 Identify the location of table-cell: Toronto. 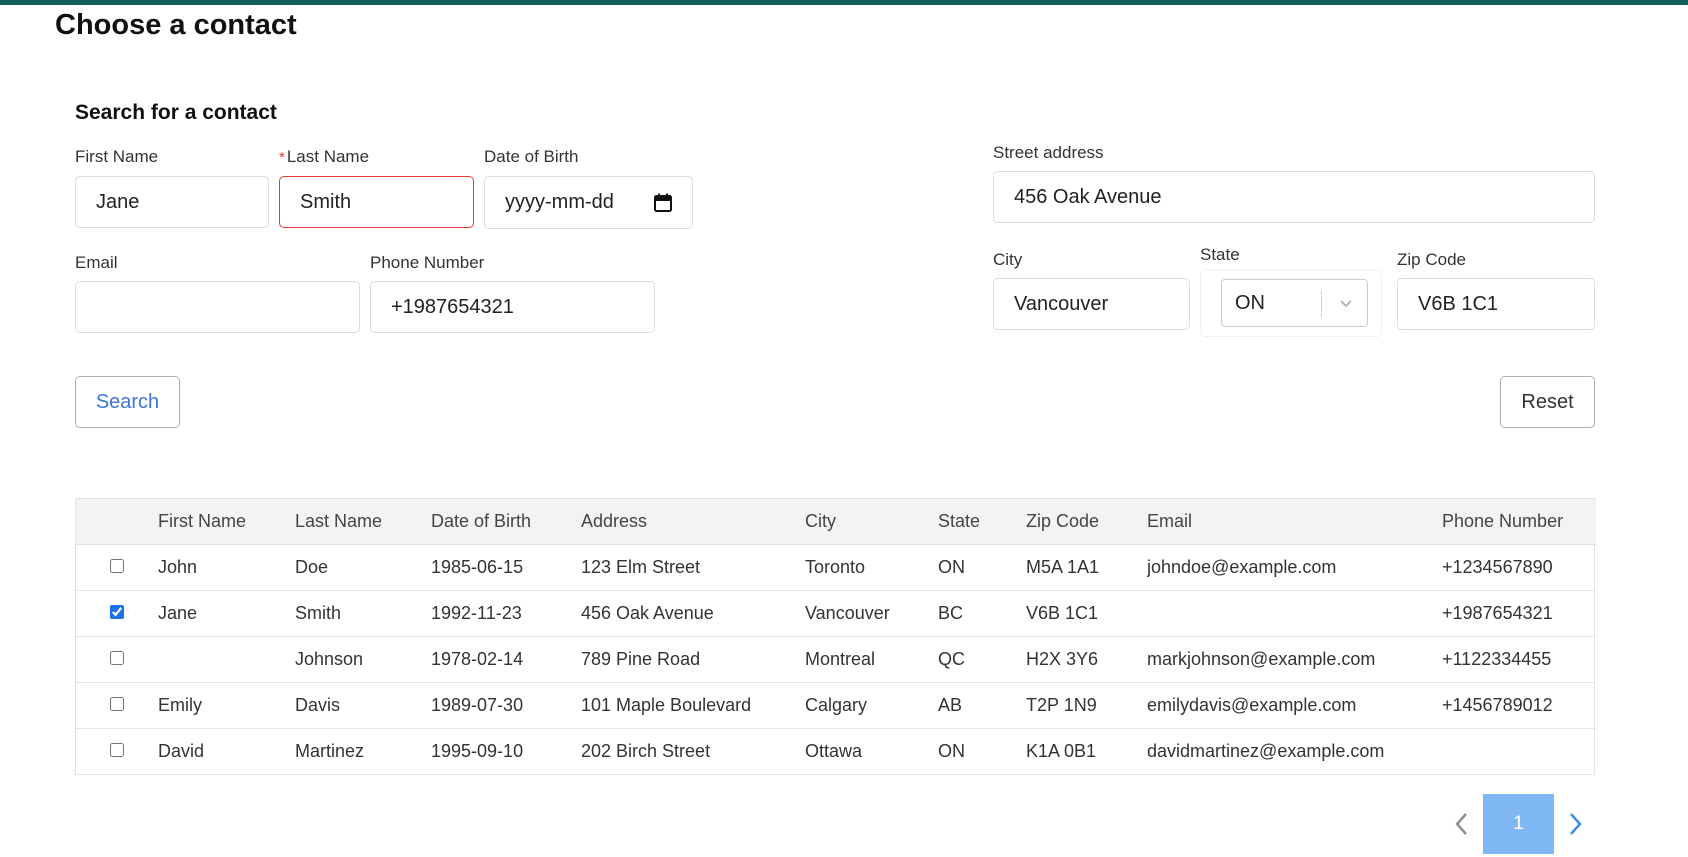
(871, 567).